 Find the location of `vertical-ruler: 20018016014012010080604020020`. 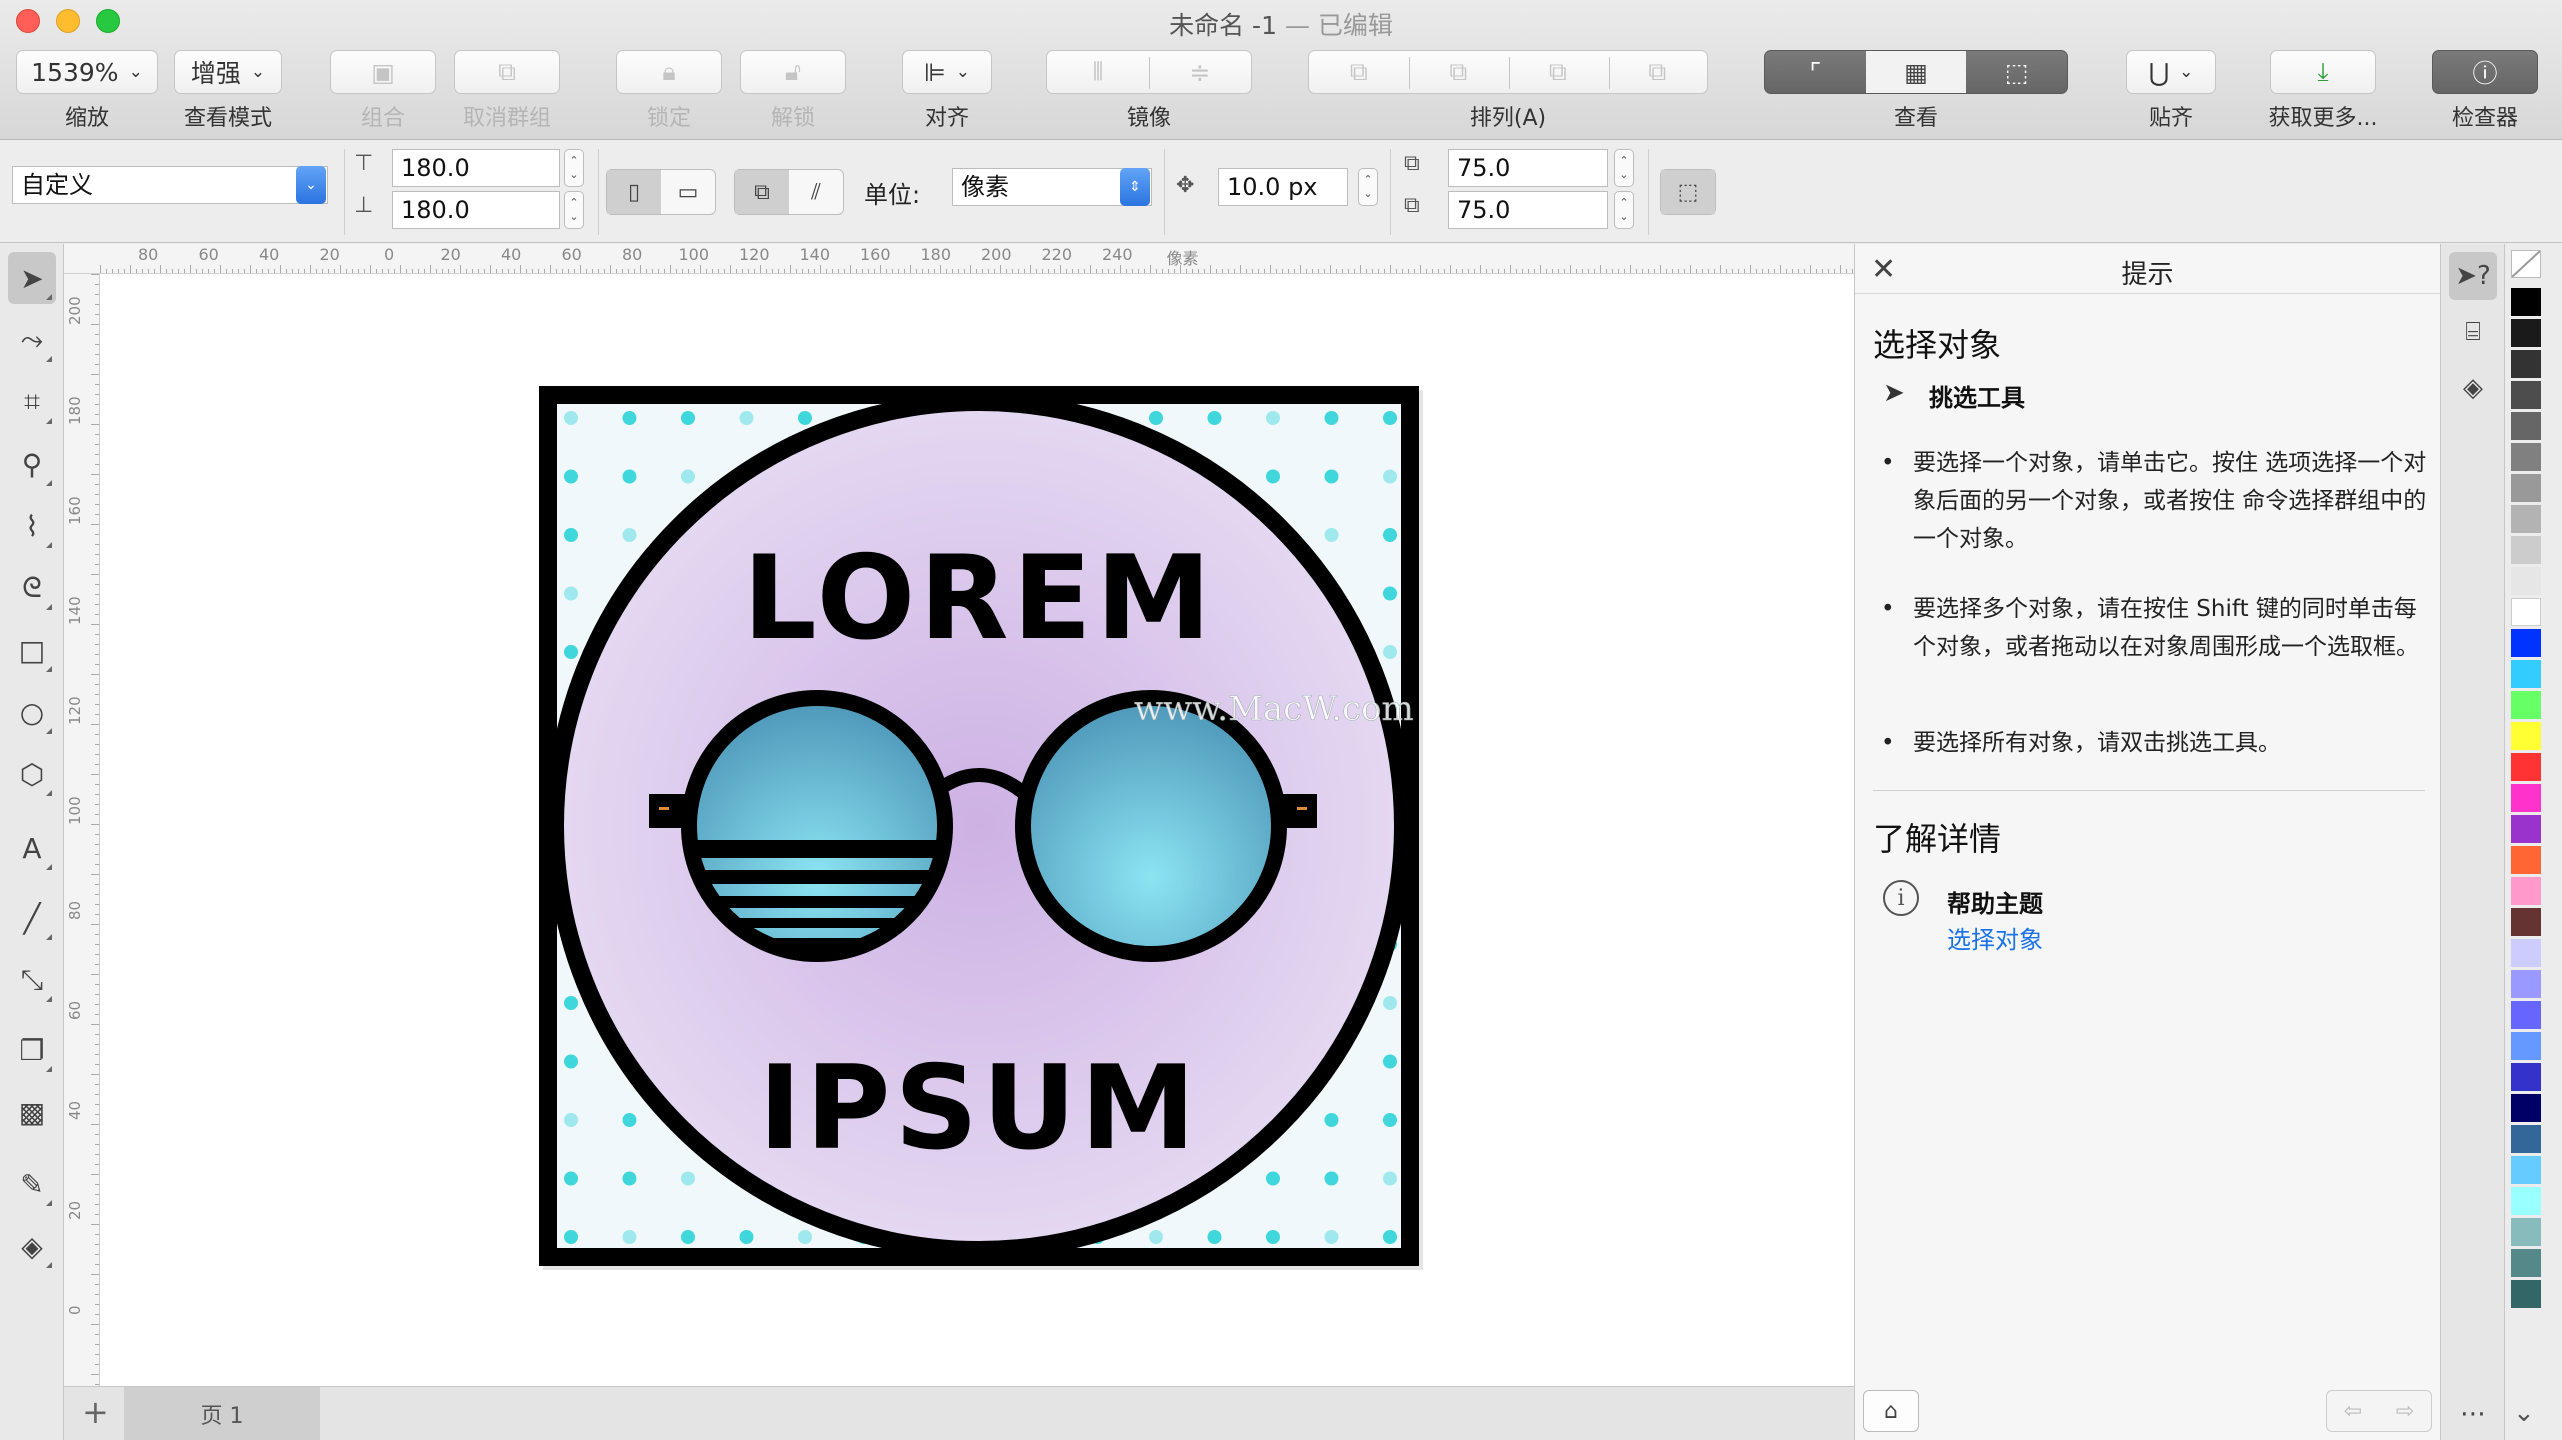

vertical-ruler: 20018016014012010080604020020 is located at coordinates (82, 830).